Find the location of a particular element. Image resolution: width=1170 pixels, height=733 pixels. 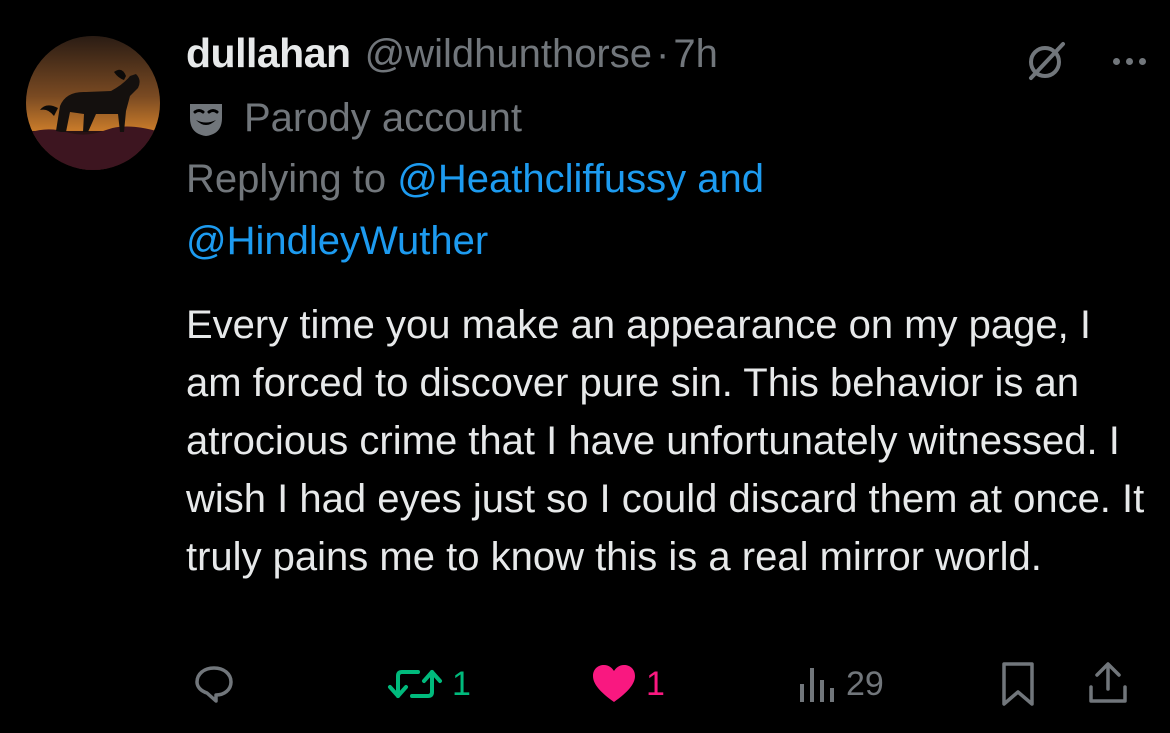

more-icon is located at coordinates (1129, 61).